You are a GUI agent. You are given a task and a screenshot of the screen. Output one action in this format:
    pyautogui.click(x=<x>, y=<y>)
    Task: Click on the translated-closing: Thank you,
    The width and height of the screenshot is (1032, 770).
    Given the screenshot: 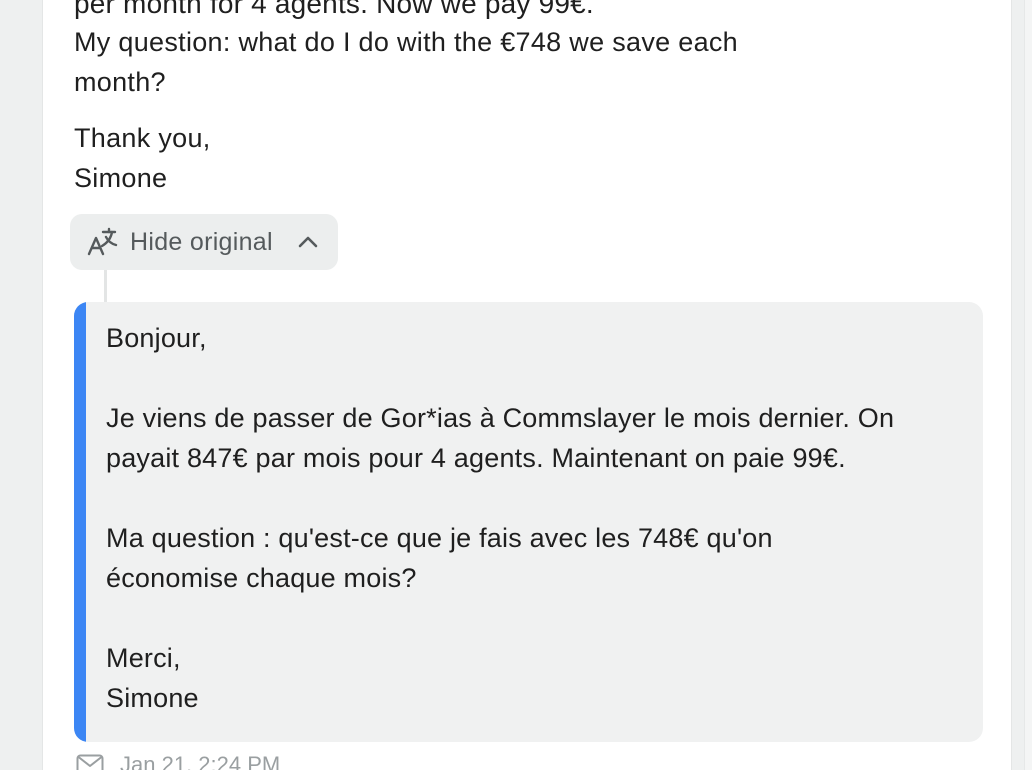 What is the action you would take?
    pyautogui.click(x=142, y=138)
    